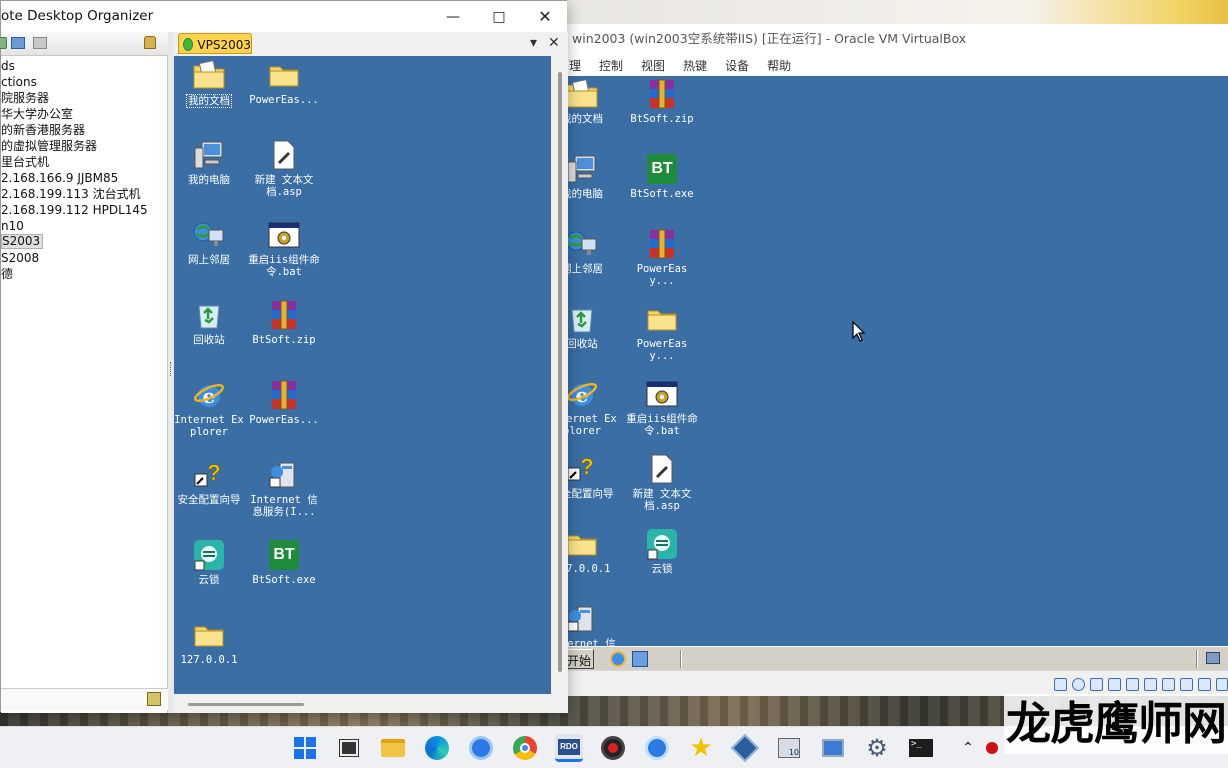 This screenshot has height=768, width=1228. I want to click on file-explorer-icon, so click(393, 748).